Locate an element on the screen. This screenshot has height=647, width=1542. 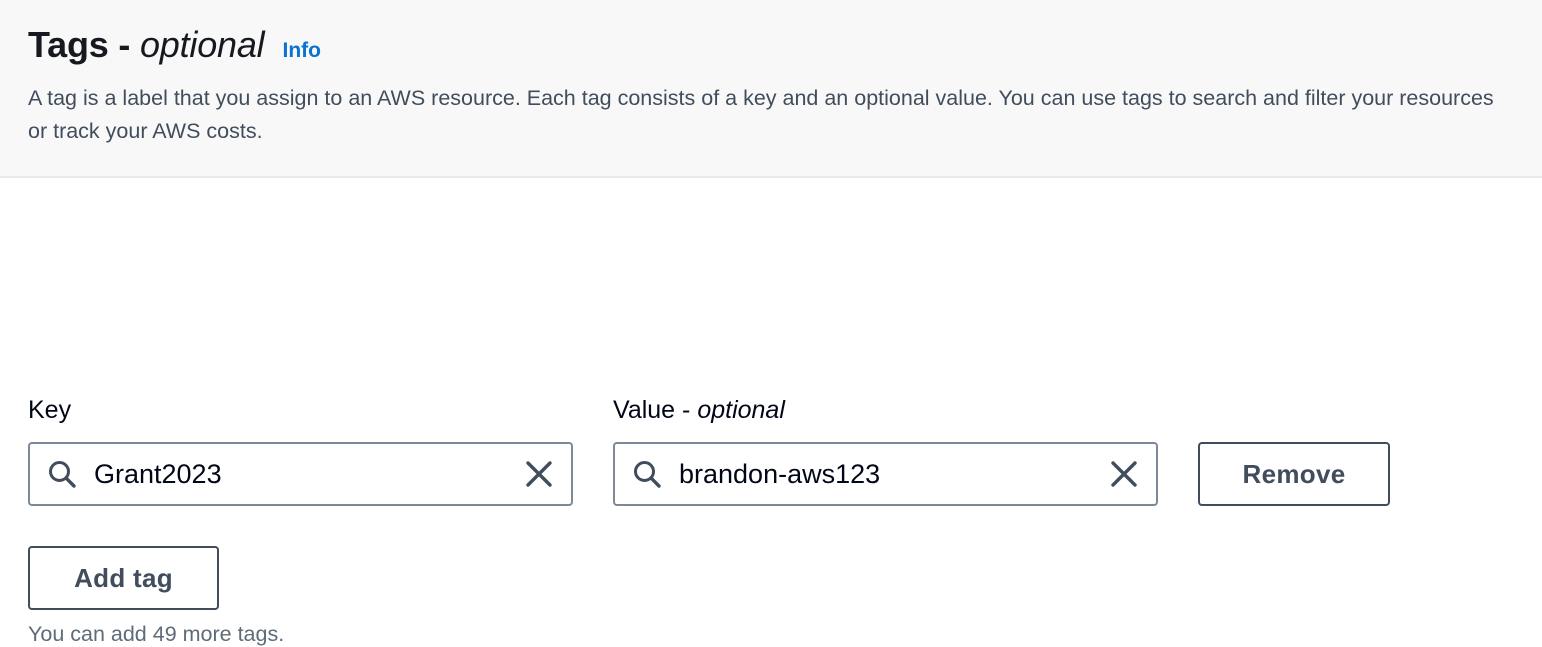
section-title: Tags - optional is located at coordinates (146, 45).